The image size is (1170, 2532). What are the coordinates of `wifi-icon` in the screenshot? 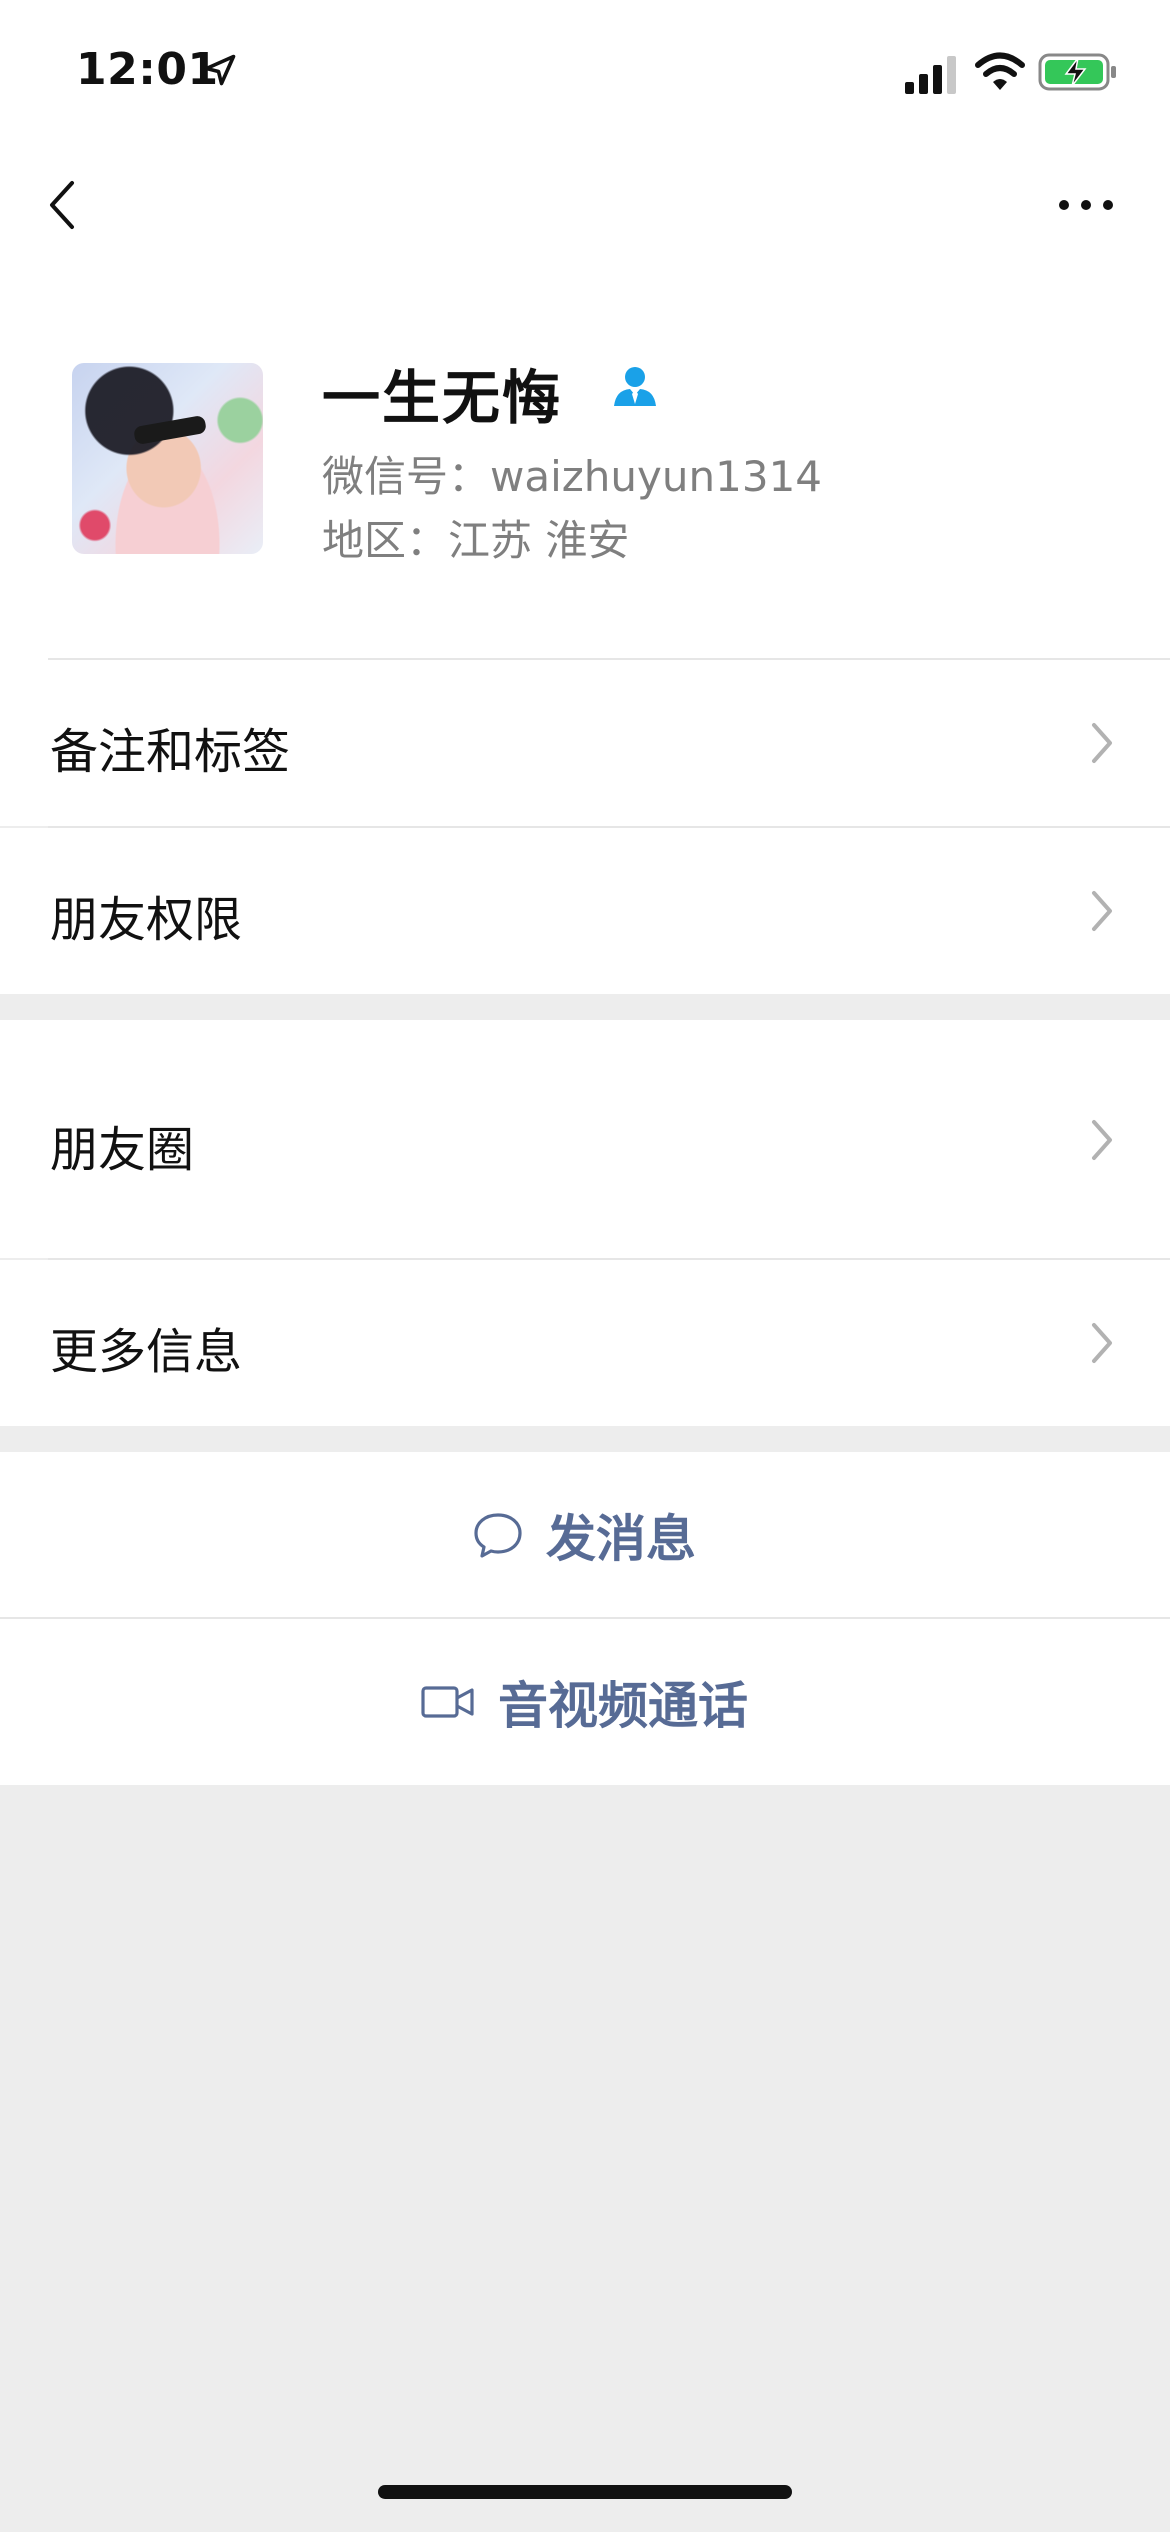 It's located at (1000, 71).